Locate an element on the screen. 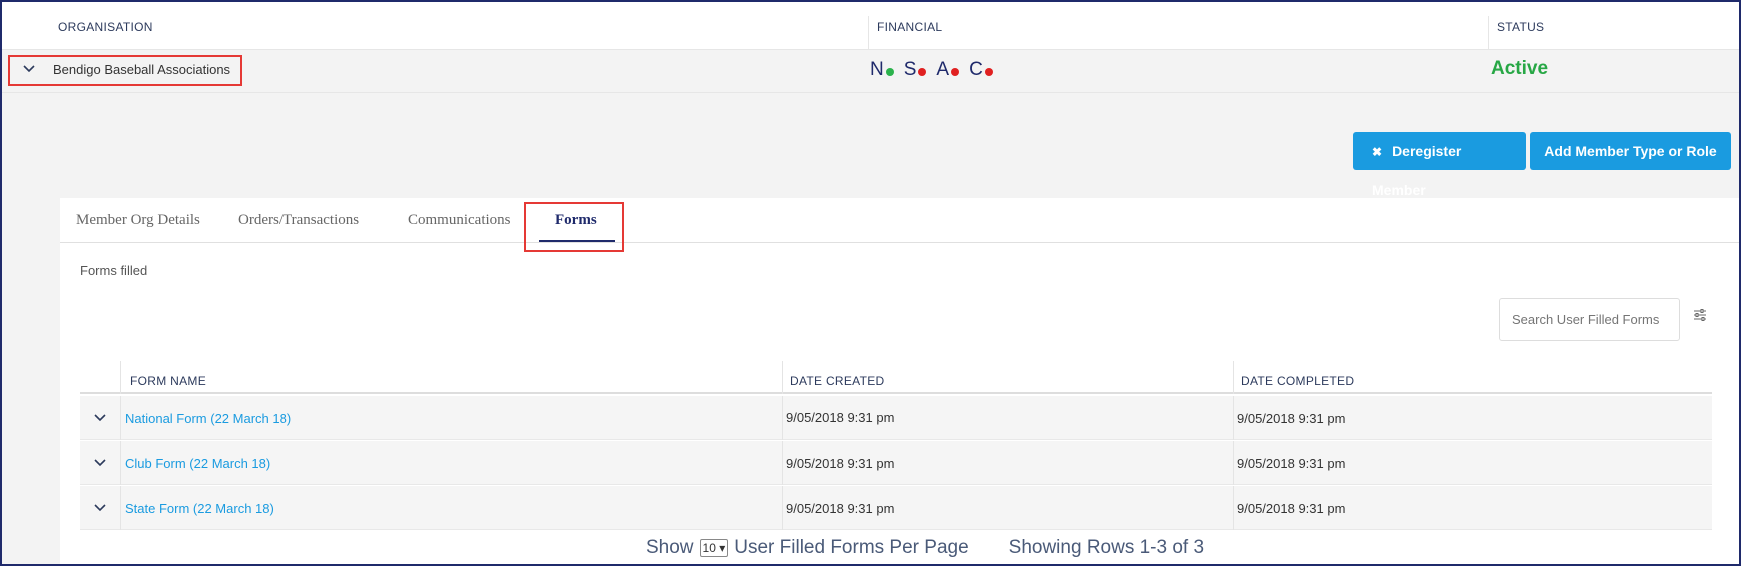  search-input is located at coordinates (1589, 319).